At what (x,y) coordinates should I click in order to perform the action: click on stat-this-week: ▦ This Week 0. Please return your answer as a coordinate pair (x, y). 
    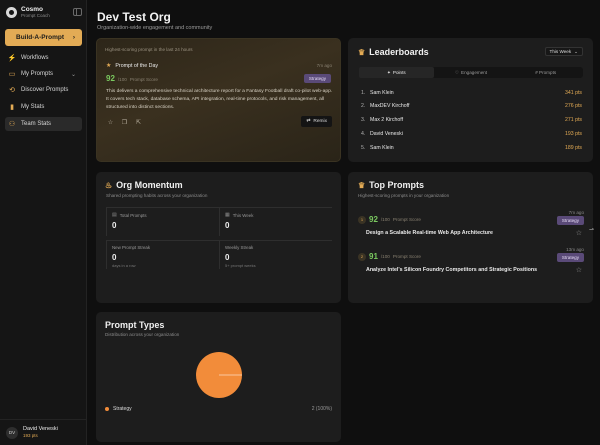
    Looking at the image, I should click on (275, 221).